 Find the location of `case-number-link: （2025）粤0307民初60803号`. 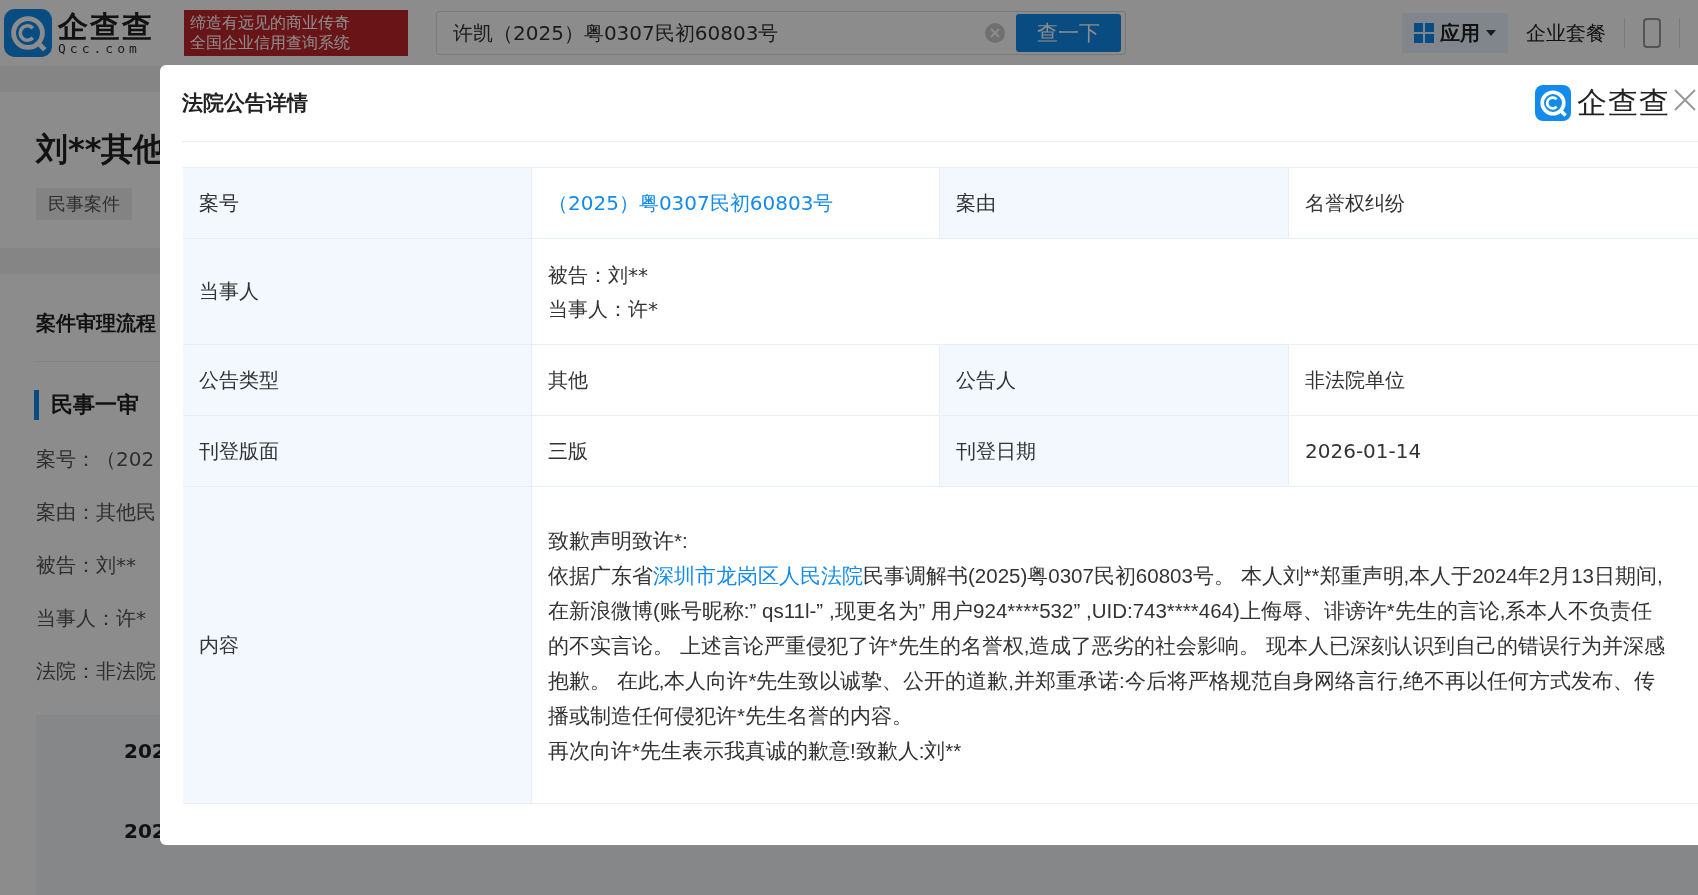

case-number-link: （2025）粤0307民初60803号 is located at coordinates (735, 203).